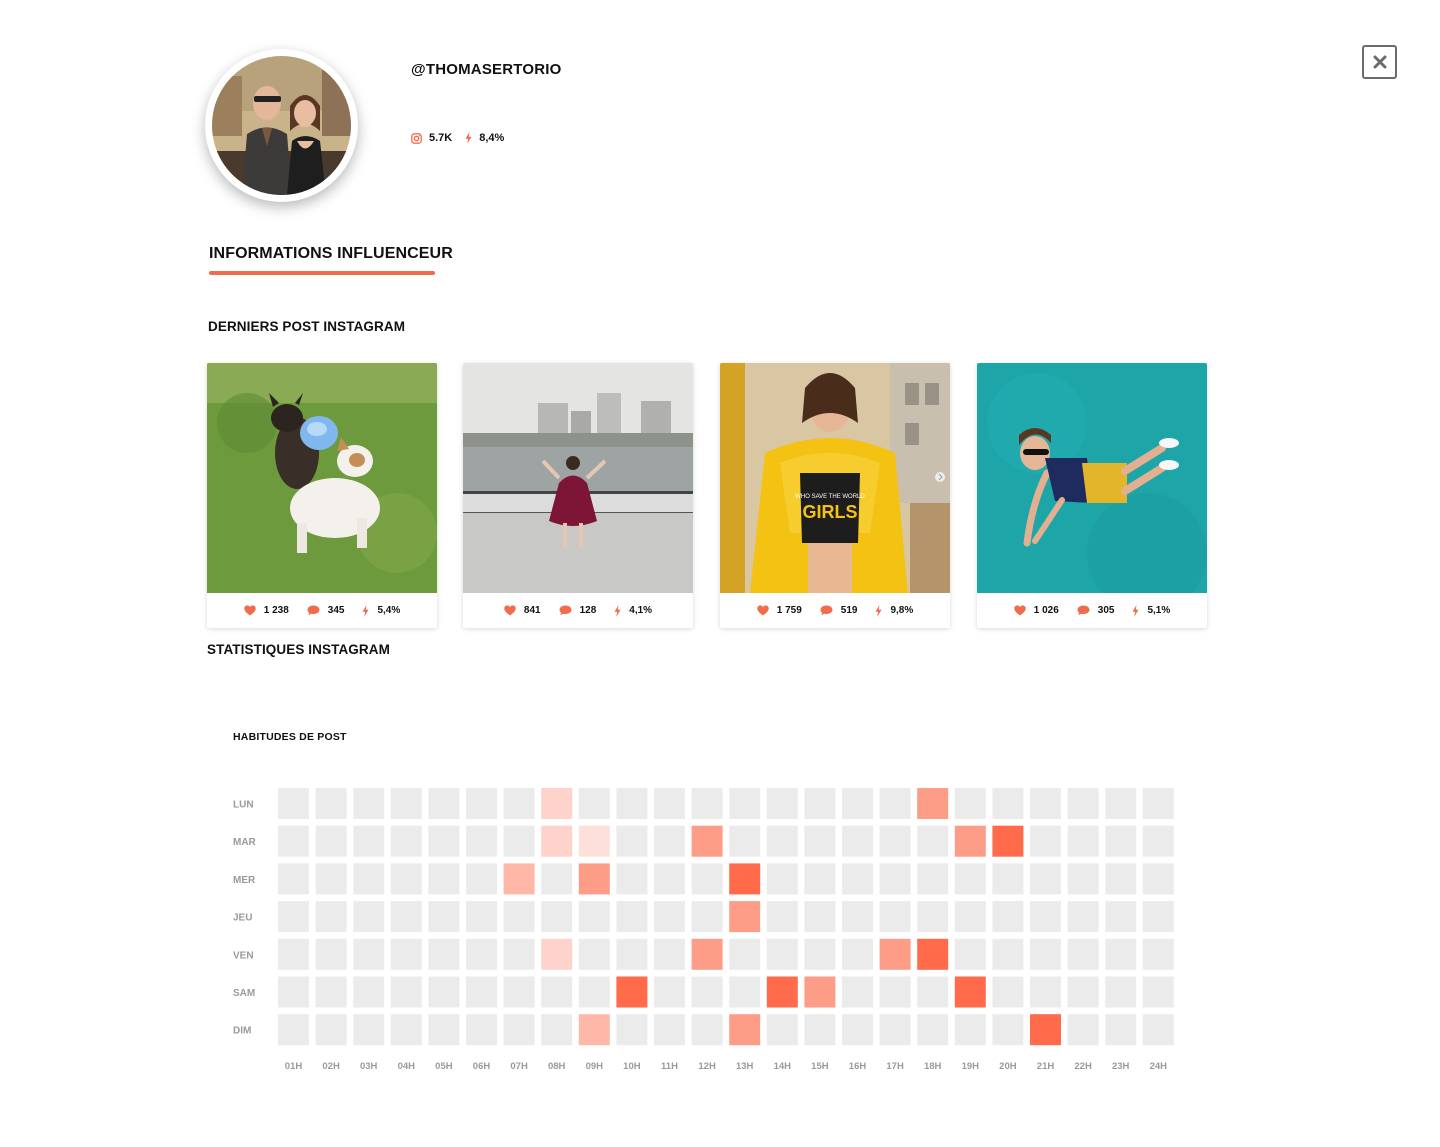  Describe the element at coordinates (407, 1066) in the screenshot. I see `heatmap-column-label: 04H` at that location.